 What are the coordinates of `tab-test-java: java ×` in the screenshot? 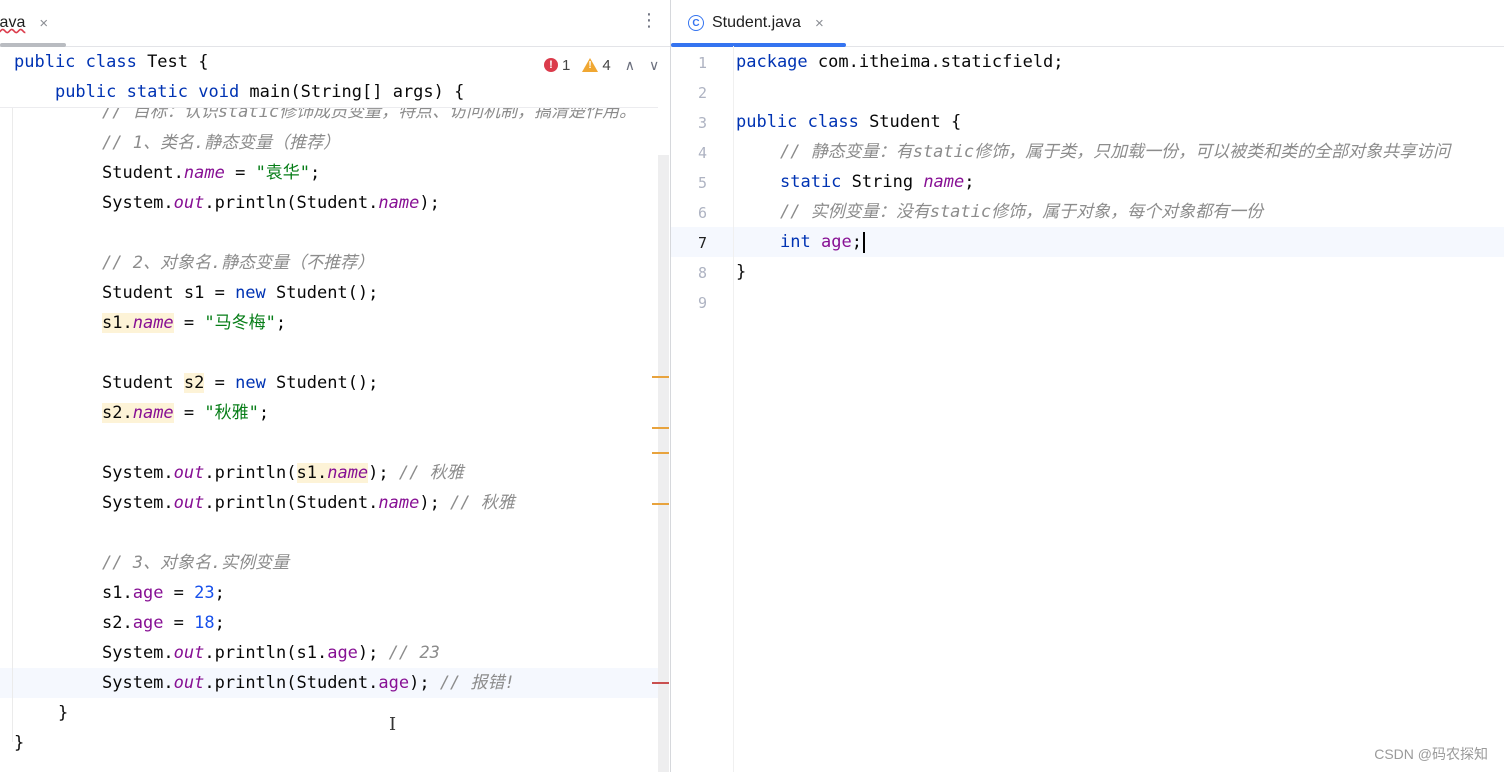 It's located at (24, 23).